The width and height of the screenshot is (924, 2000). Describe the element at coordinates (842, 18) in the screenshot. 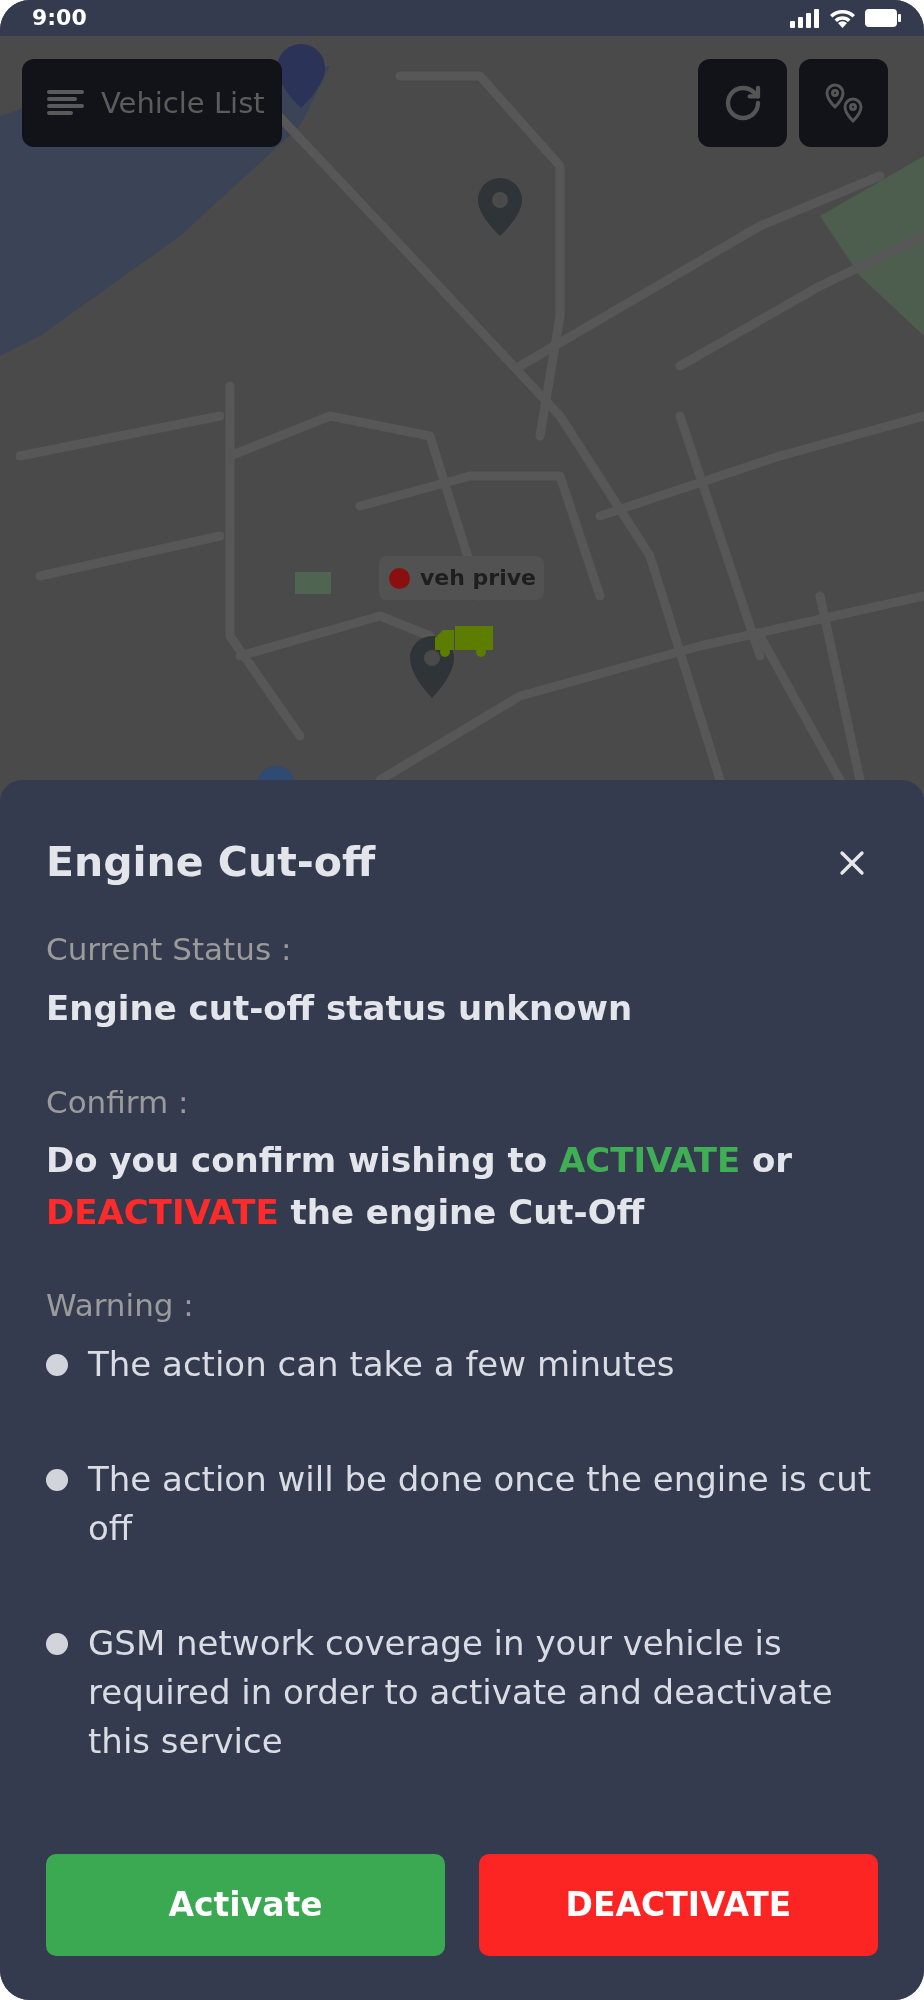

I see `wifi-icon` at that location.